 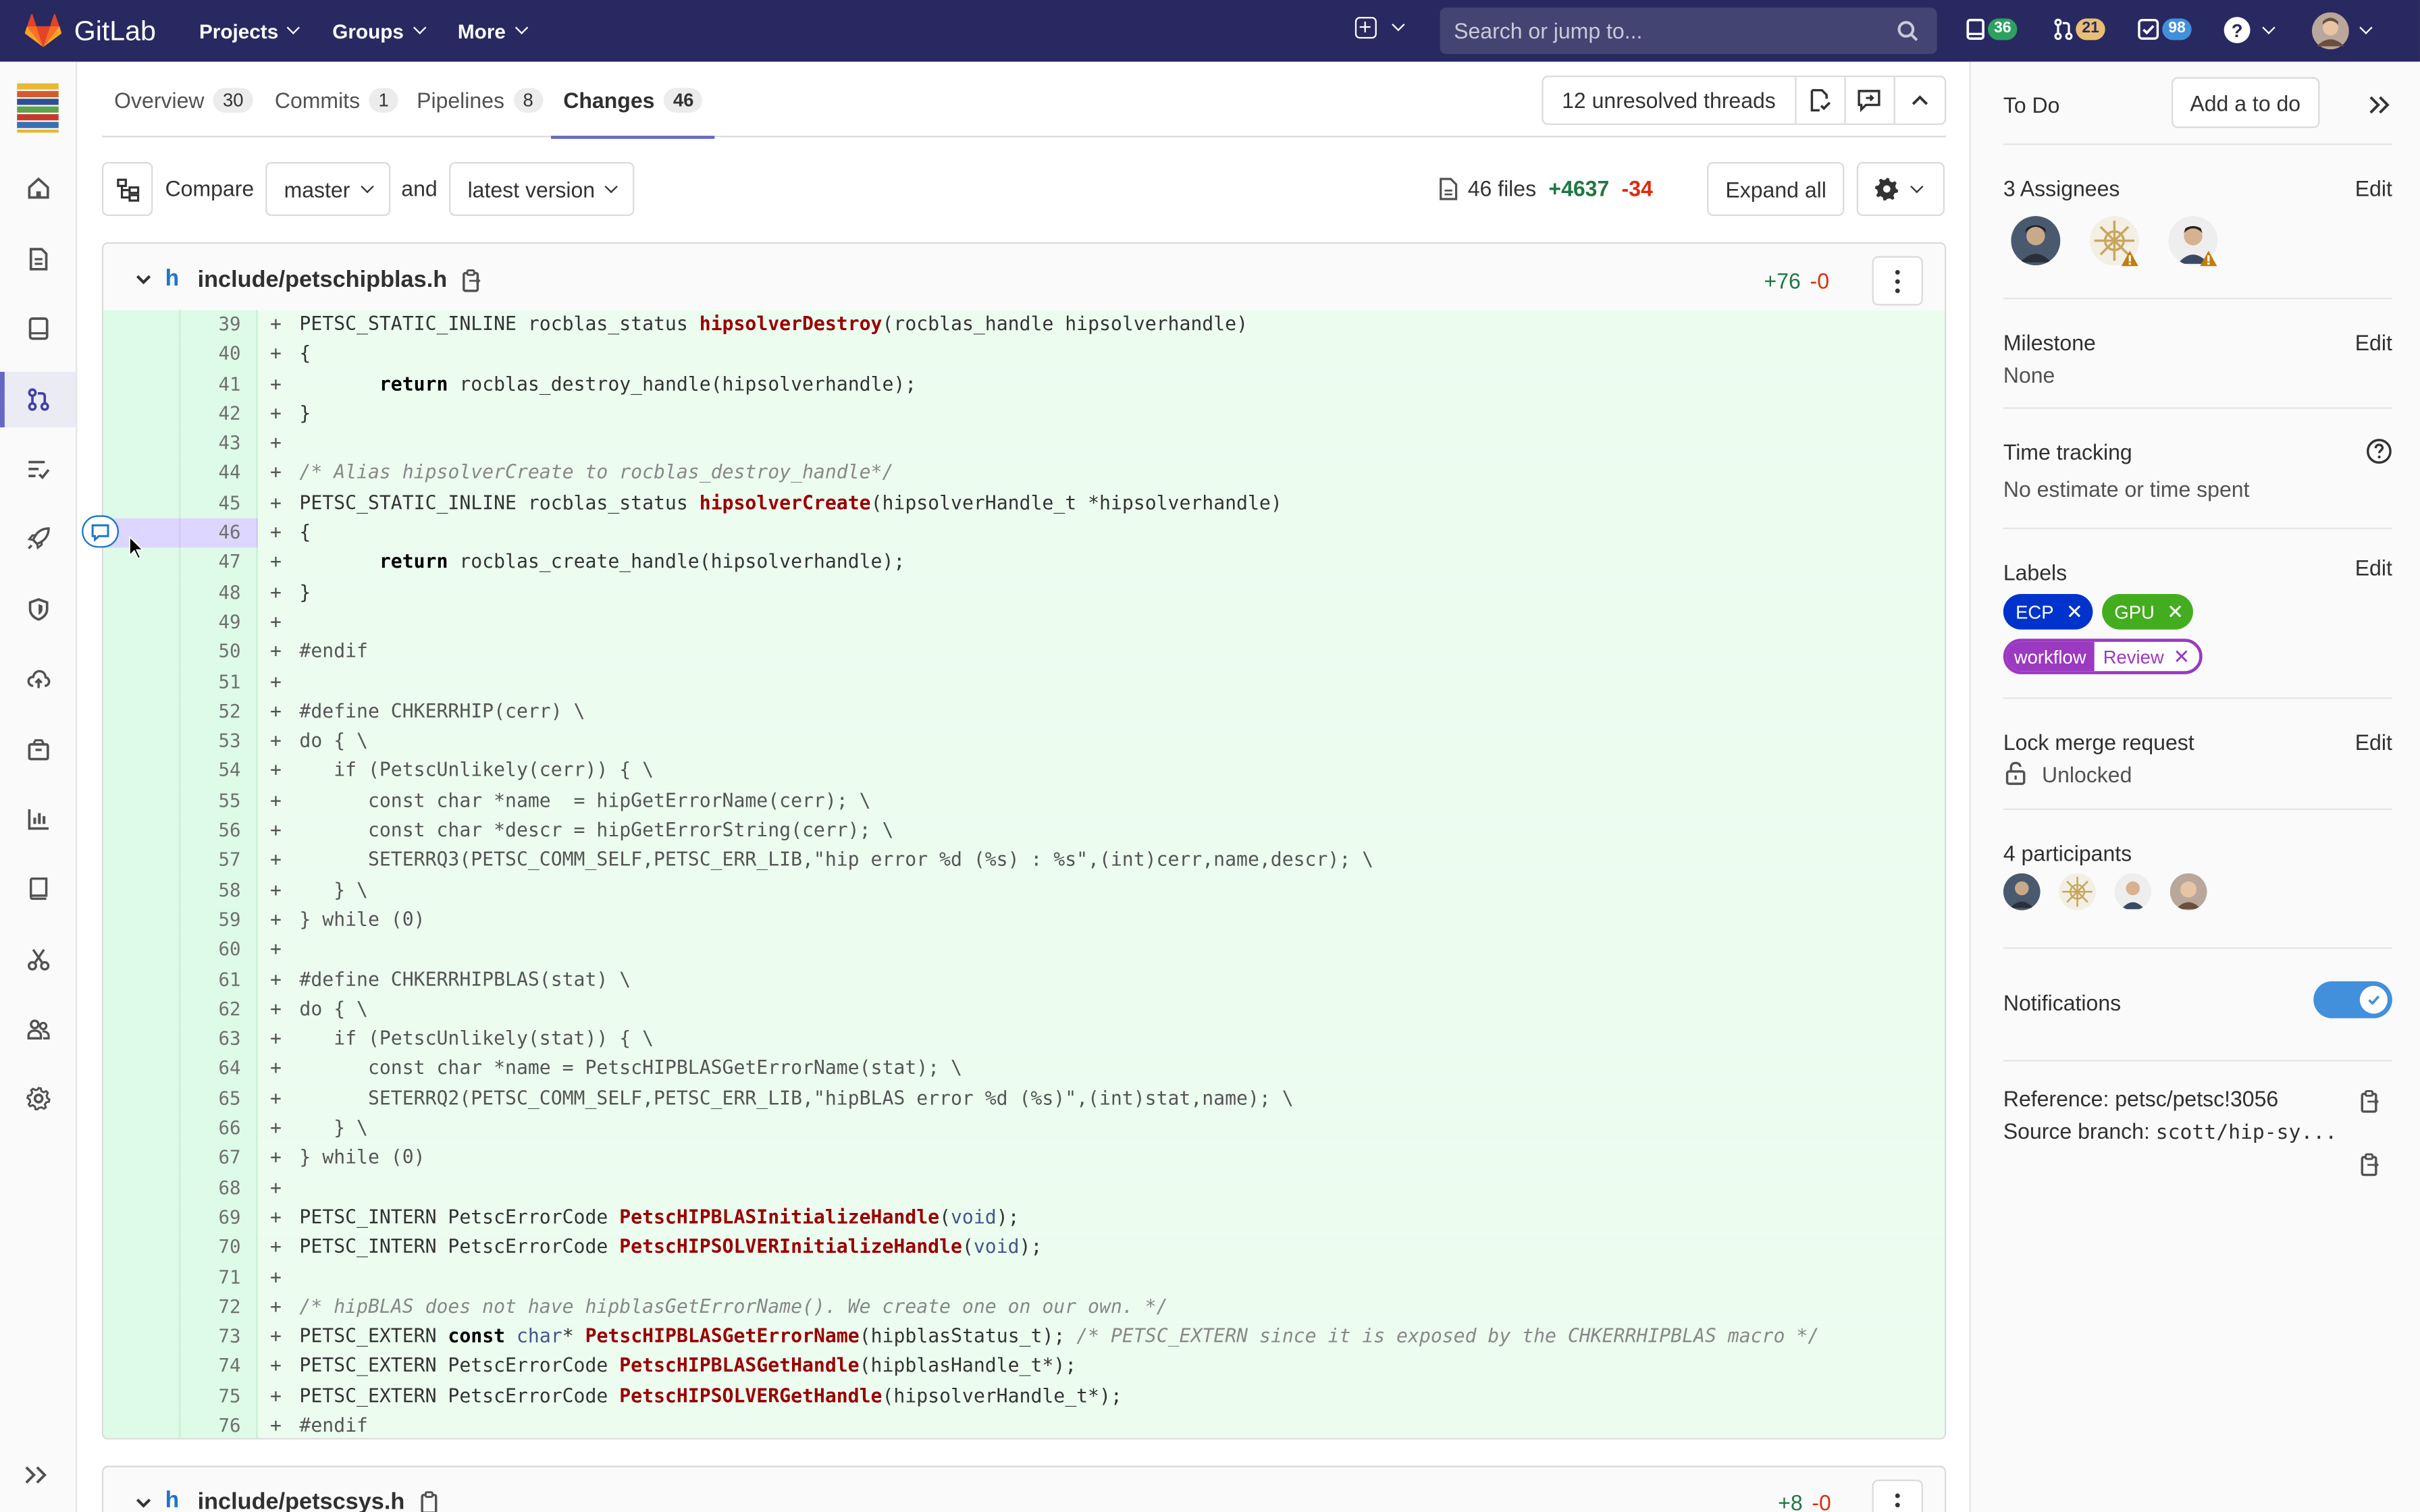 I want to click on diff-line: 68 +, so click(x=1024, y=1188).